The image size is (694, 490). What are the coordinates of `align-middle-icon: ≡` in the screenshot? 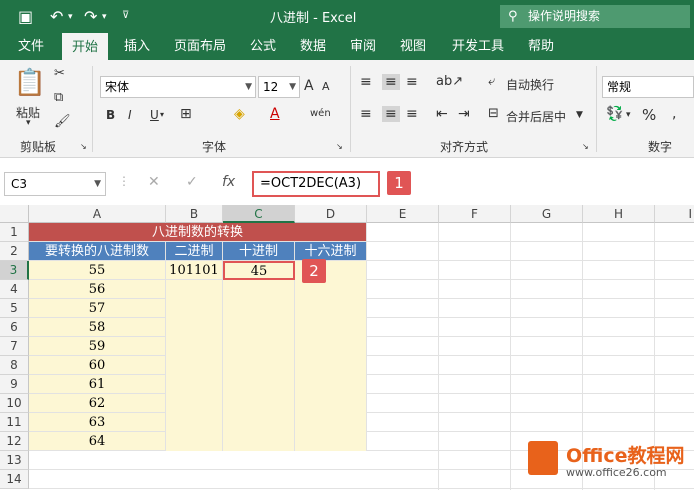 It's located at (391, 82).